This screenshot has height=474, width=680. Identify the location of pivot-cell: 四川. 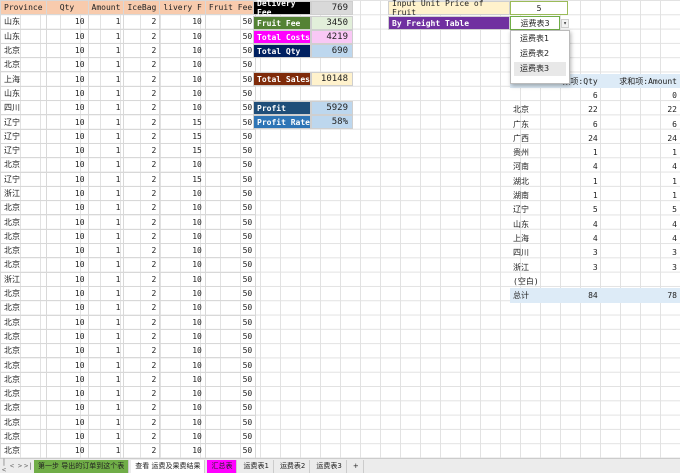
(529, 253).